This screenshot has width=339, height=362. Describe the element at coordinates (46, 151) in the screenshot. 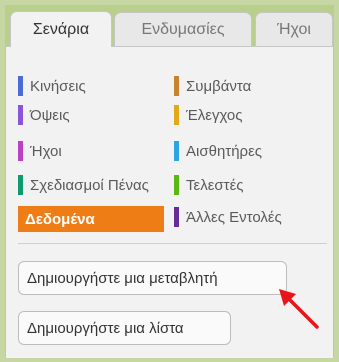

I see `category-label: Ήχοι` at that location.